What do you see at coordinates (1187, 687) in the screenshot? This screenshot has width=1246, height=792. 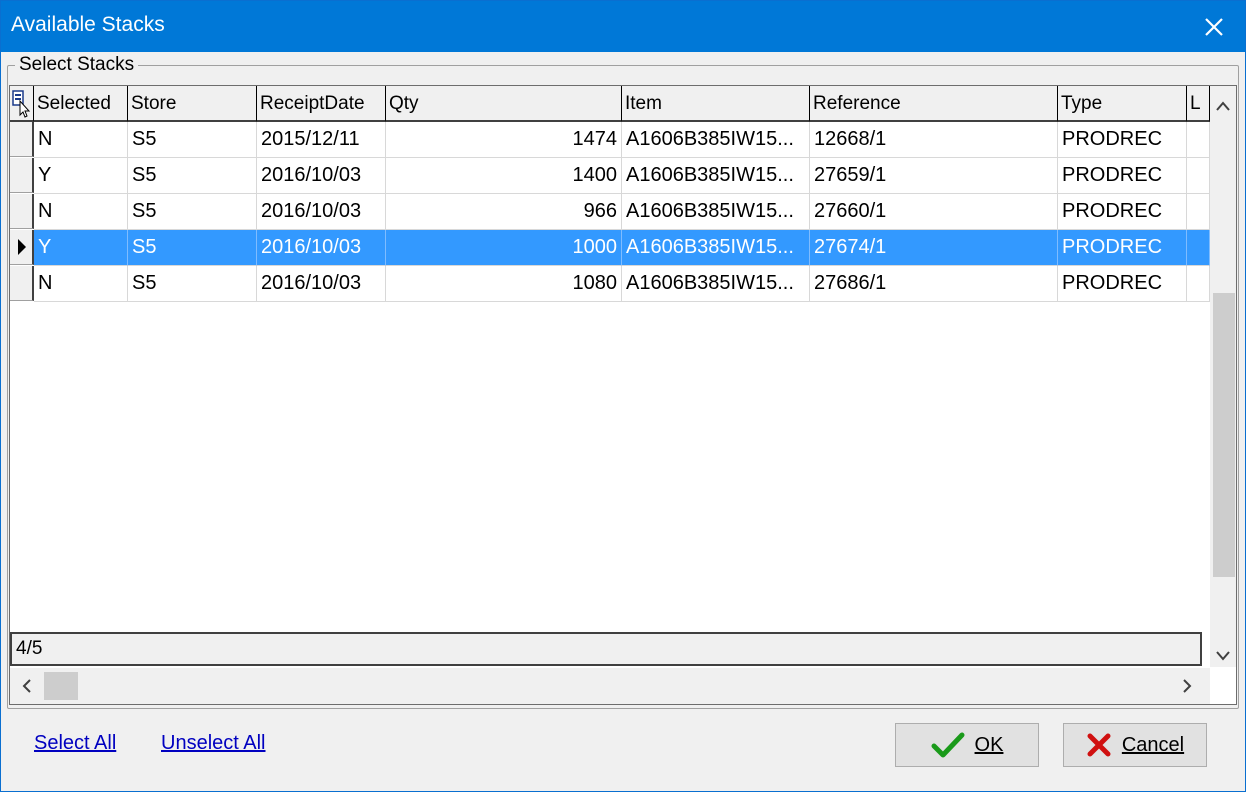 I see `scroll-right-icon` at bounding box center [1187, 687].